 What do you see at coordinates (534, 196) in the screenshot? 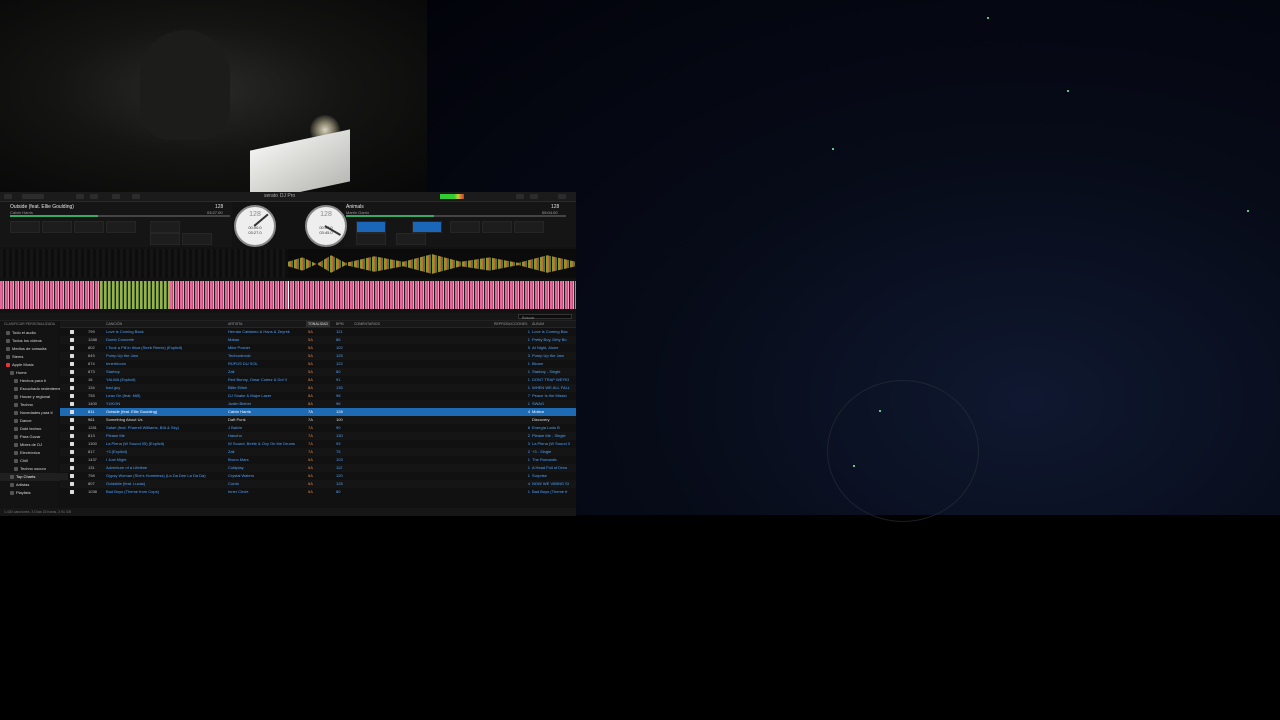
I see `account-icon` at bounding box center [534, 196].